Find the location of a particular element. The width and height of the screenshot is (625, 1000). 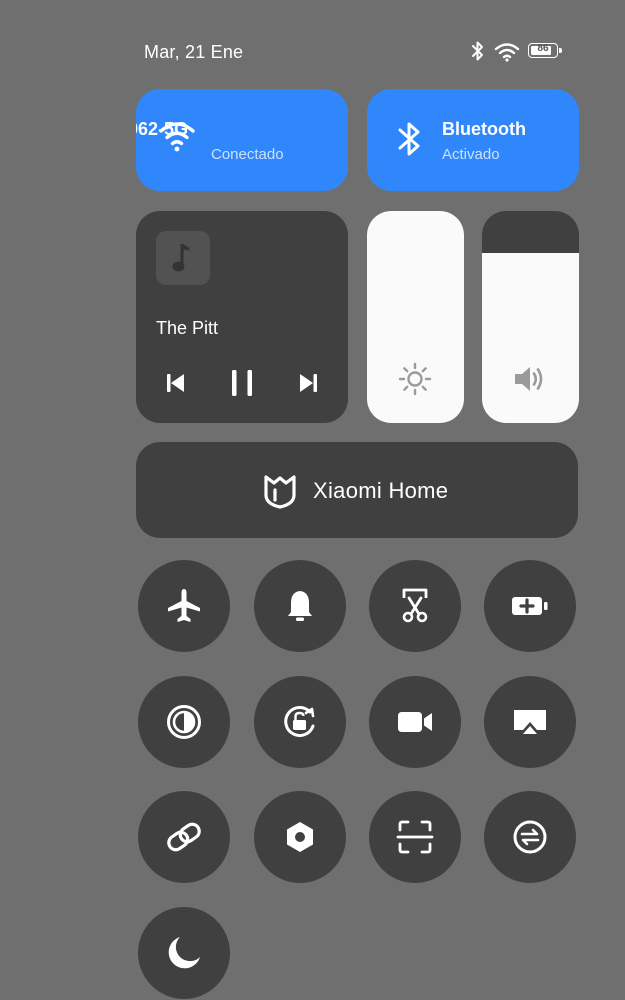

volume-slider-fill is located at coordinates (530, 338).